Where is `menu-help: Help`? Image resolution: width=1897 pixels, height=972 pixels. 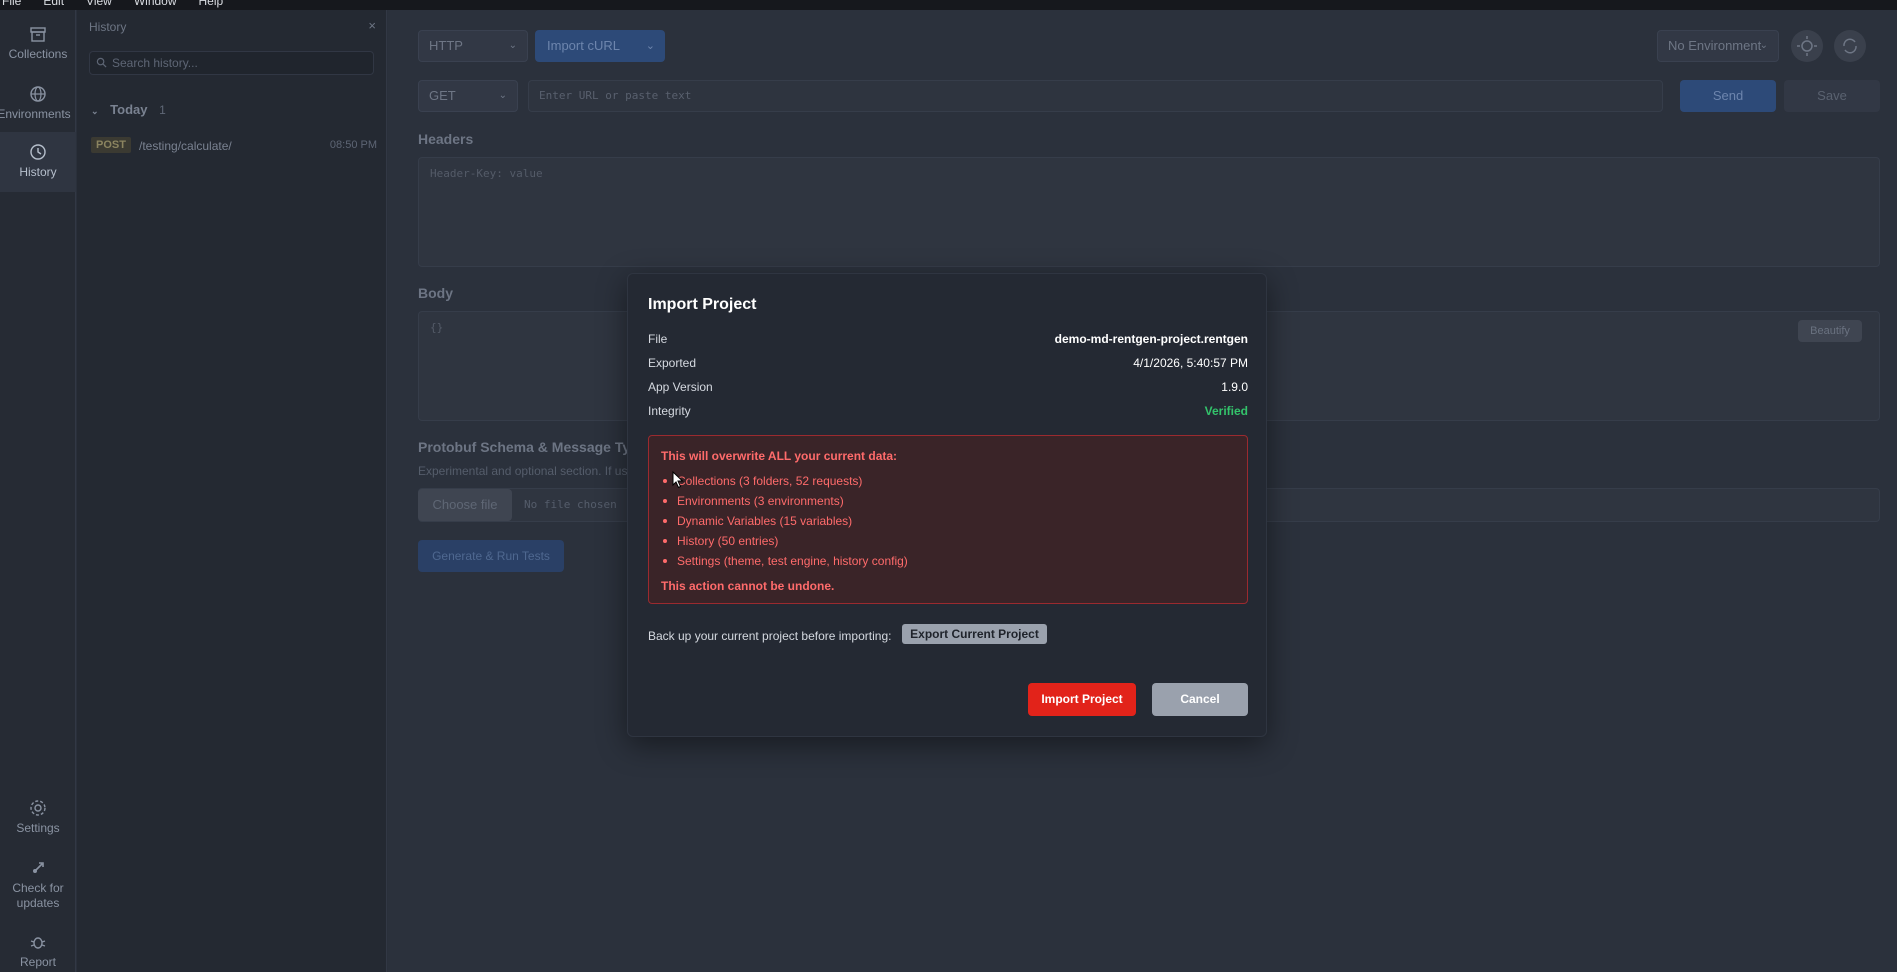 menu-help: Help is located at coordinates (211, 5).